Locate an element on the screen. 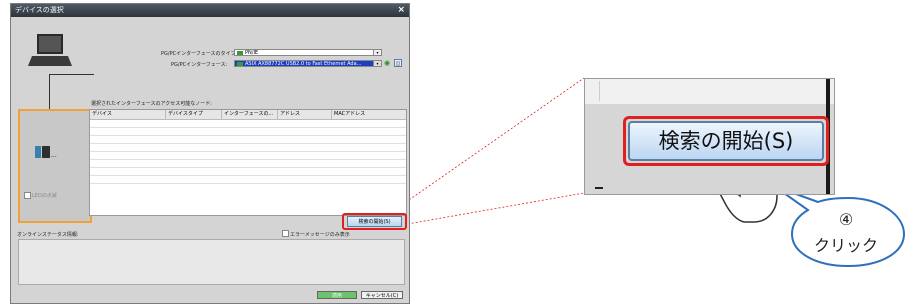  dialog-title: デバイスの選択 is located at coordinates (39, 10).